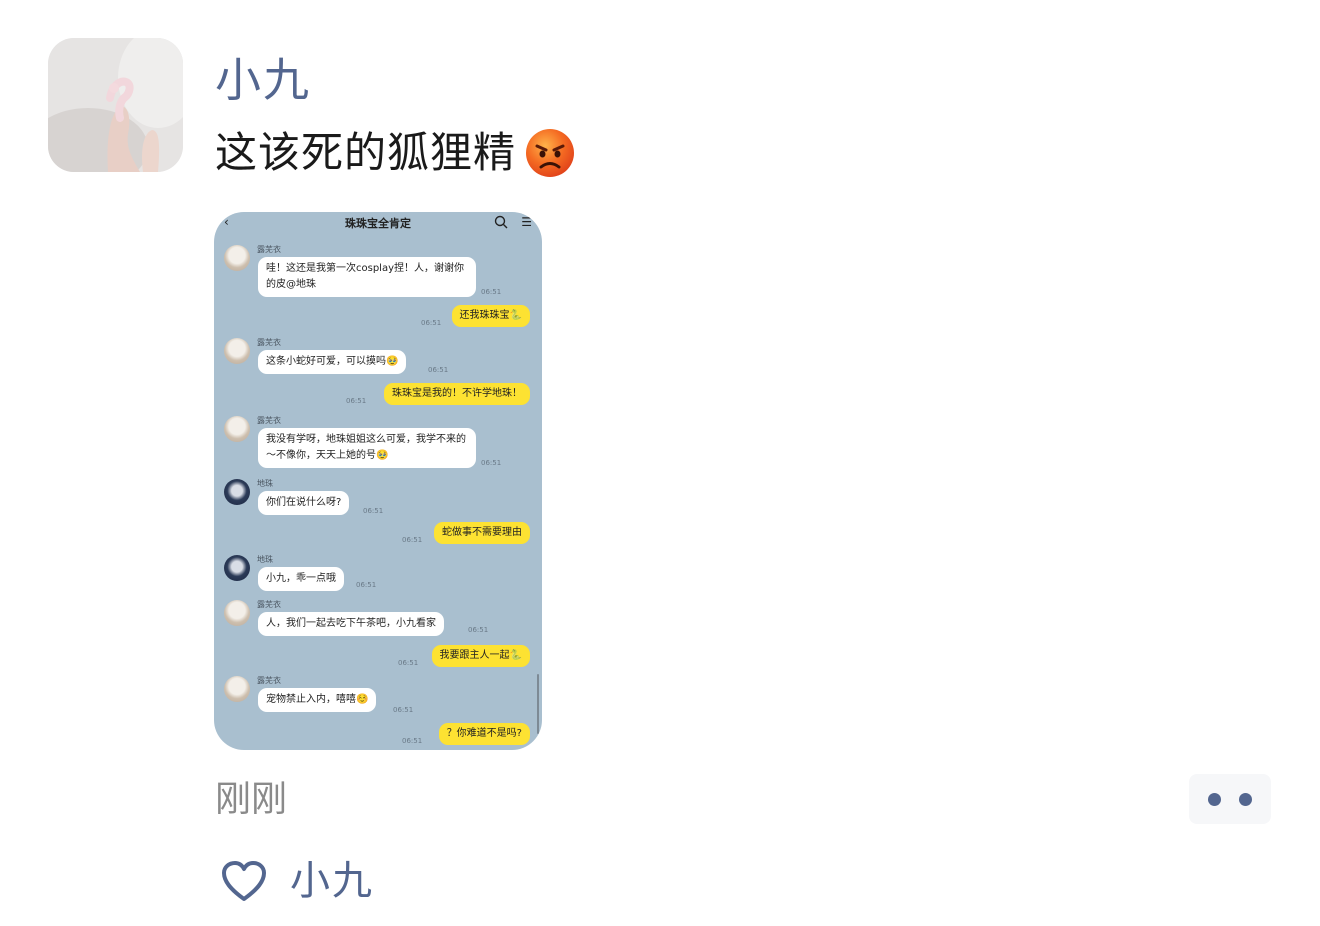 Image resolution: width=1320 pixels, height=926 pixels. What do you see at coordinates (251, 799) in the screenshot?
I see `post-time: 刚刚` at bounding box center [251, 799].